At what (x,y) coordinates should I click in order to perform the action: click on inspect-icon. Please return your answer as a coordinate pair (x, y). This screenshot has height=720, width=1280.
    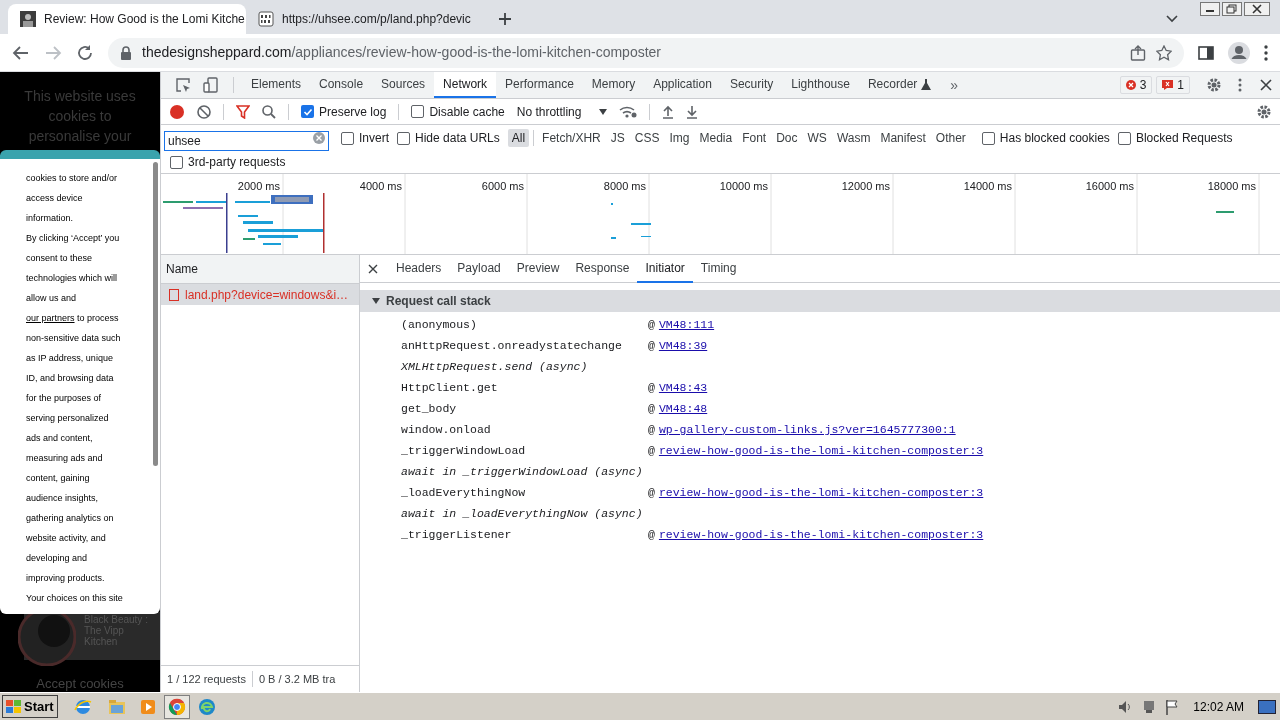
    Looking at the image, I should click on (183, 85).